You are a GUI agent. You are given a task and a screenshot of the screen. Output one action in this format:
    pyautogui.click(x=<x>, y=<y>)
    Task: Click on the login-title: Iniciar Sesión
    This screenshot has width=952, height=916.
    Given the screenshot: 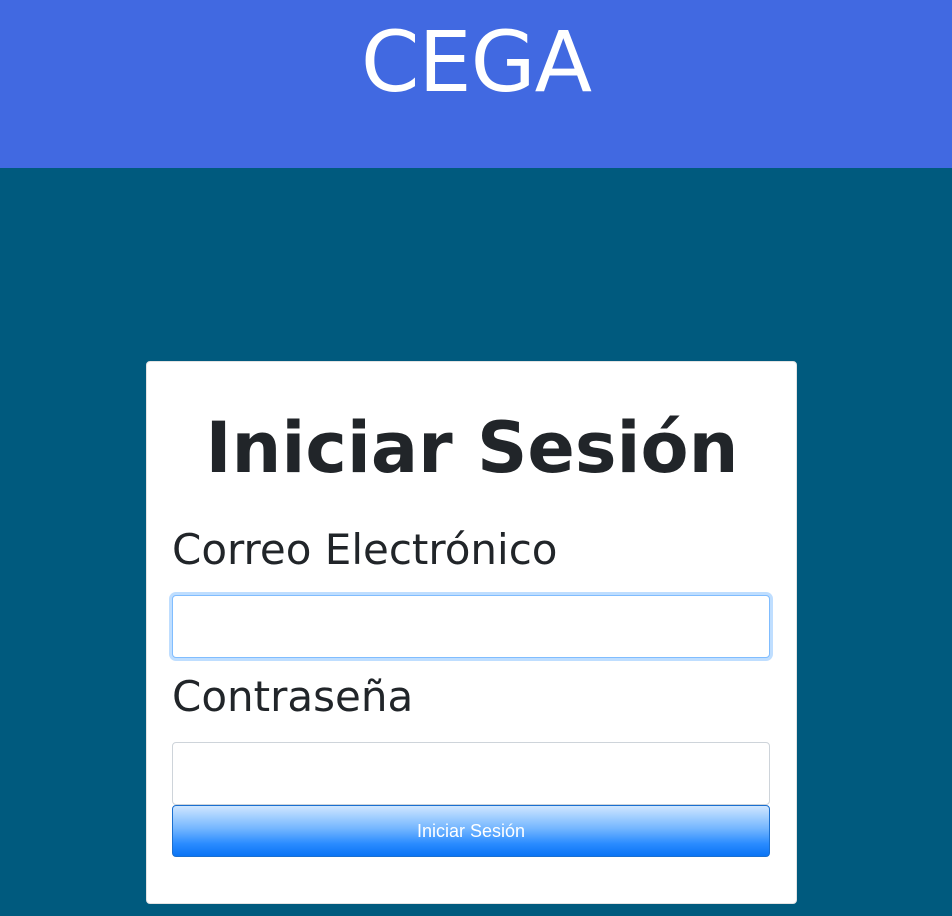 What is the action you would take?
    pyautogui.click(x=472, y=448)
    